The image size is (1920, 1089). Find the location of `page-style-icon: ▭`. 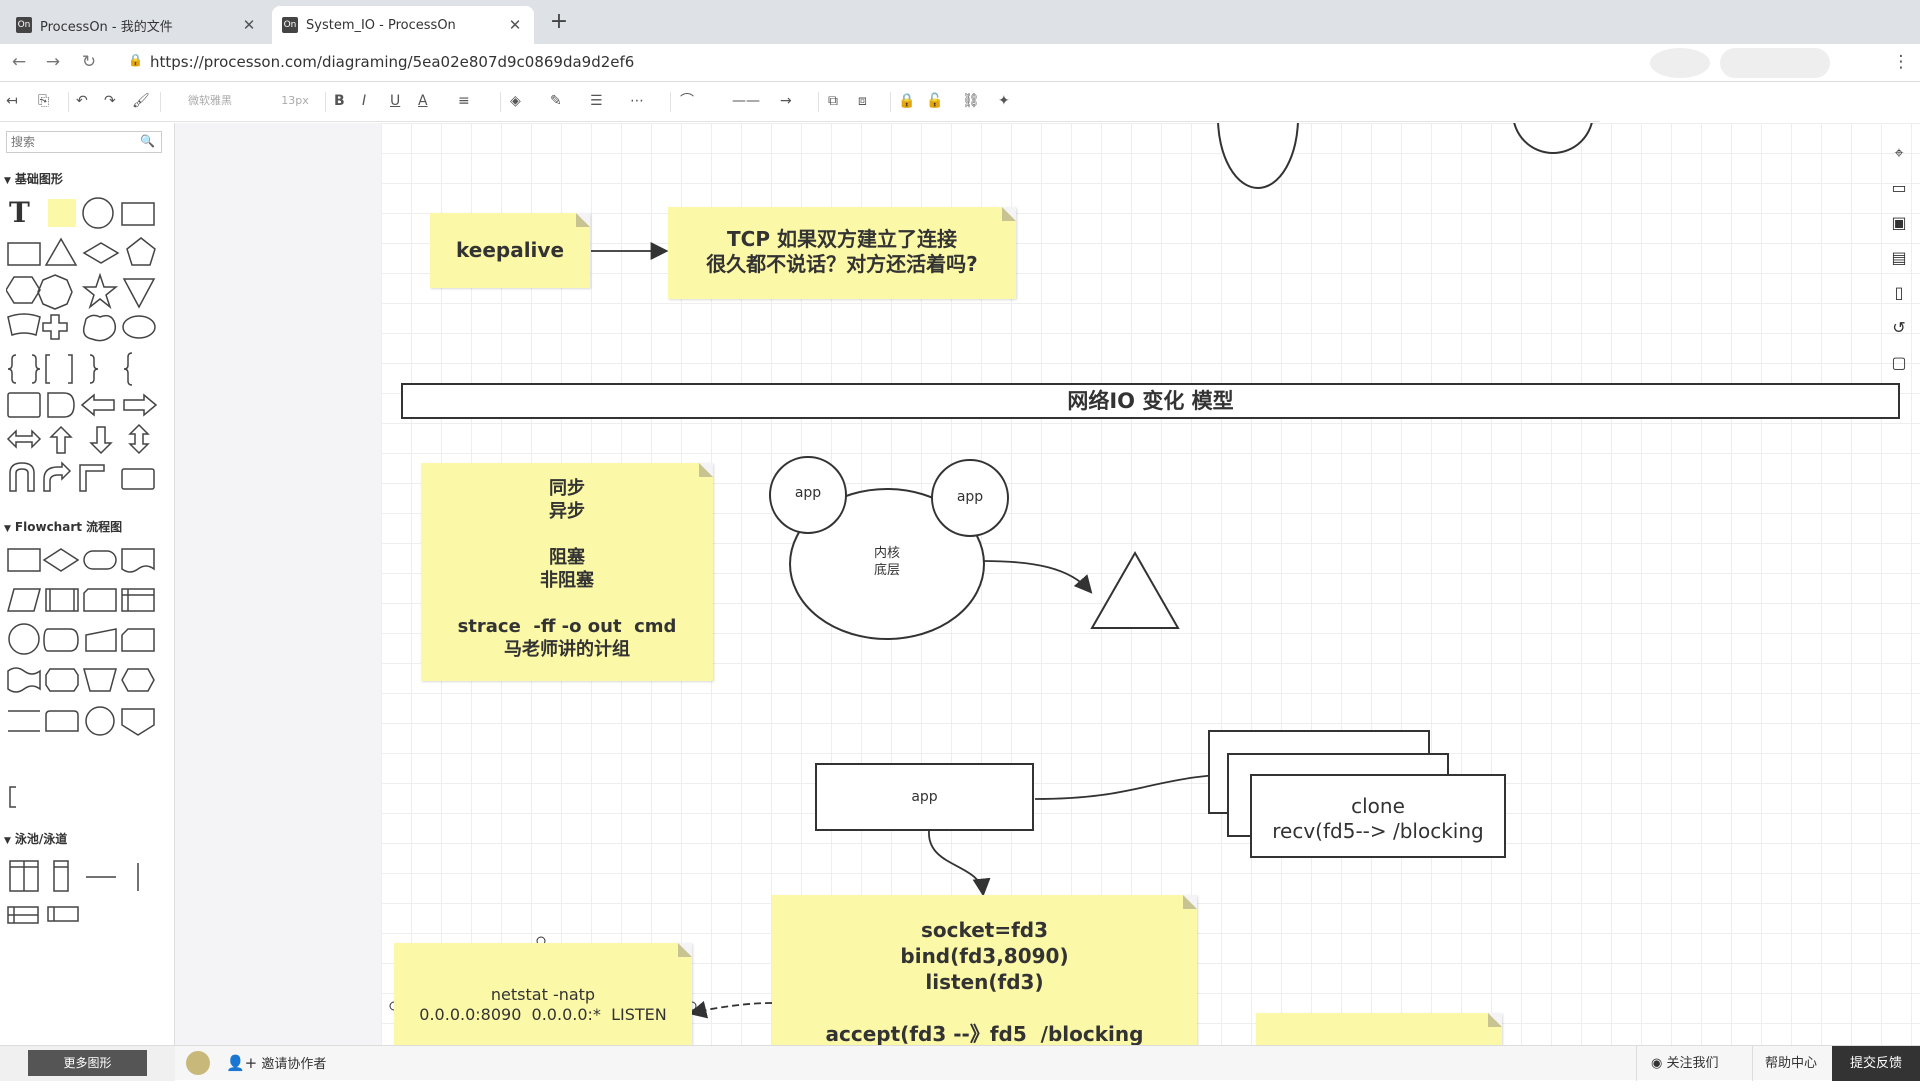

page-style-icon: ▭ is located at coordinates (1899, 189).